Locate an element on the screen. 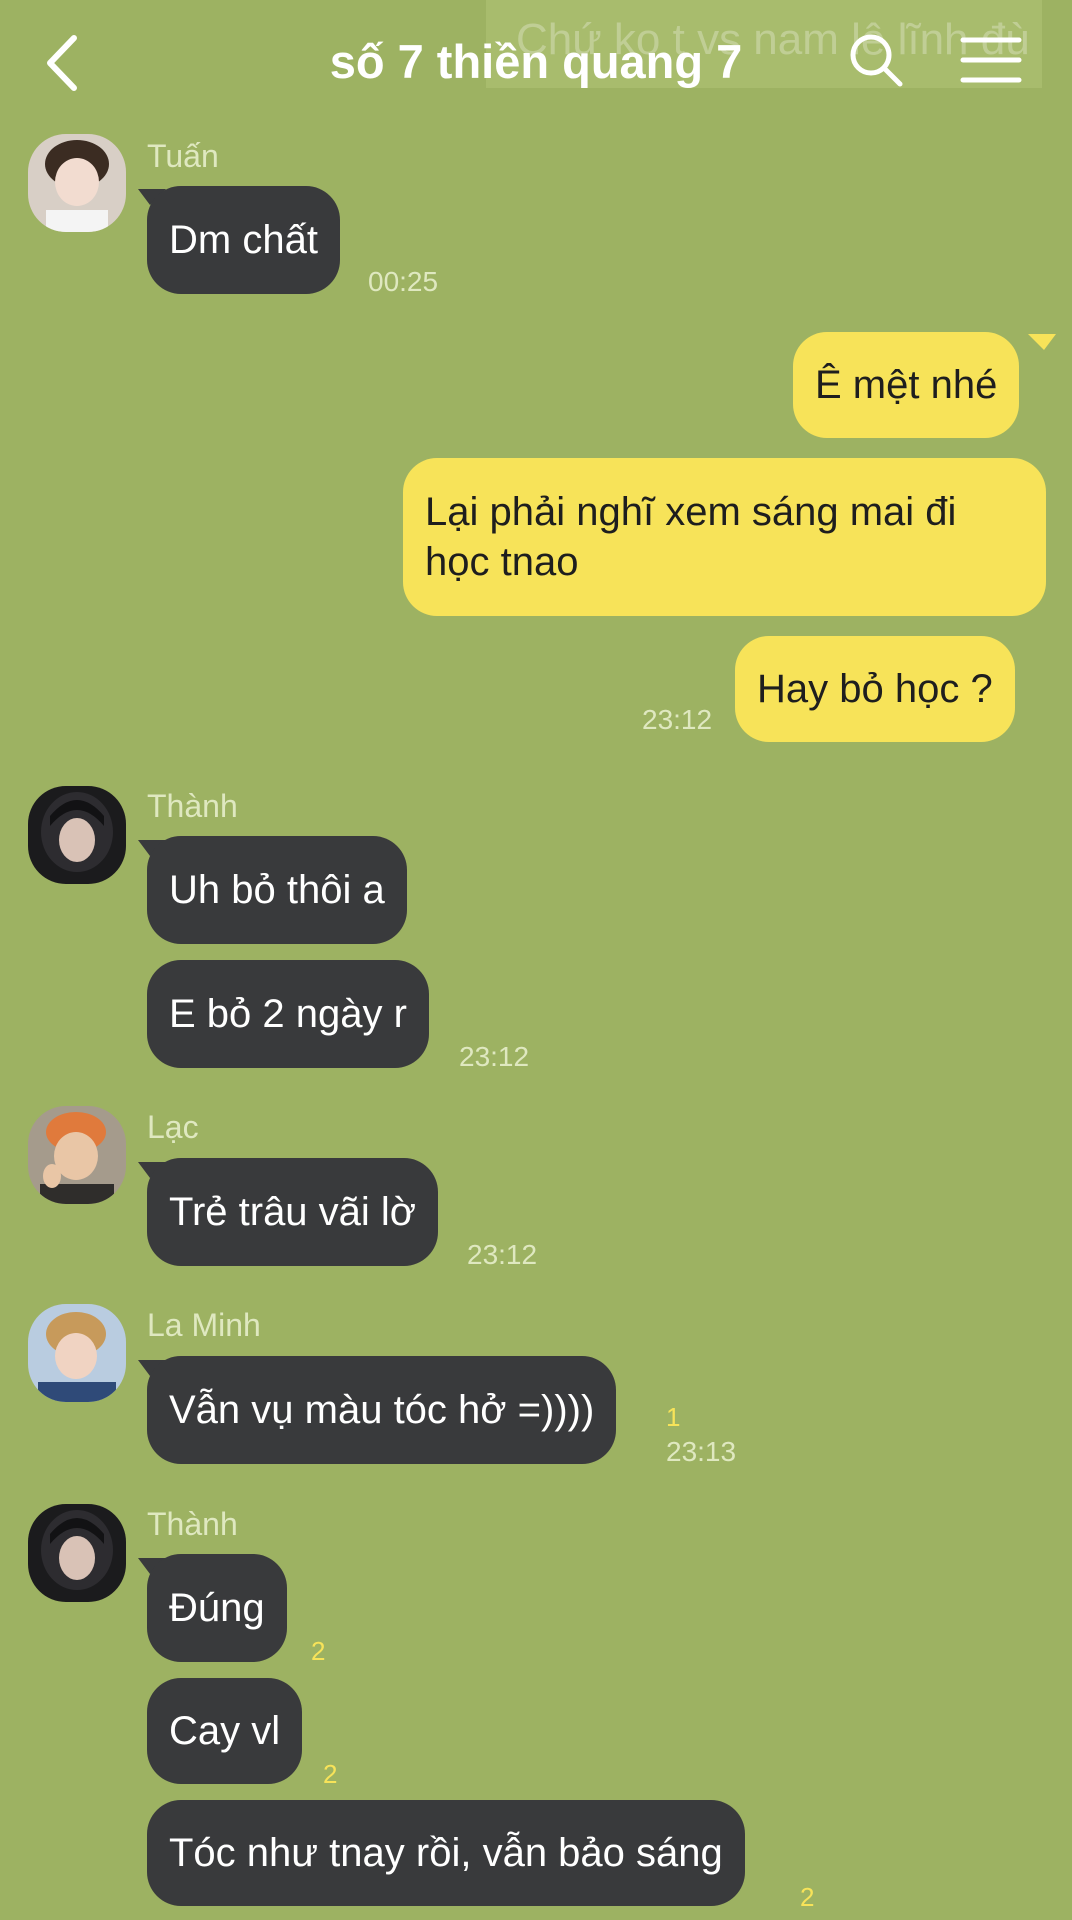 The image size is (1072, 1920). message-bubble: Dm chất is located at coordinates (243, 240).